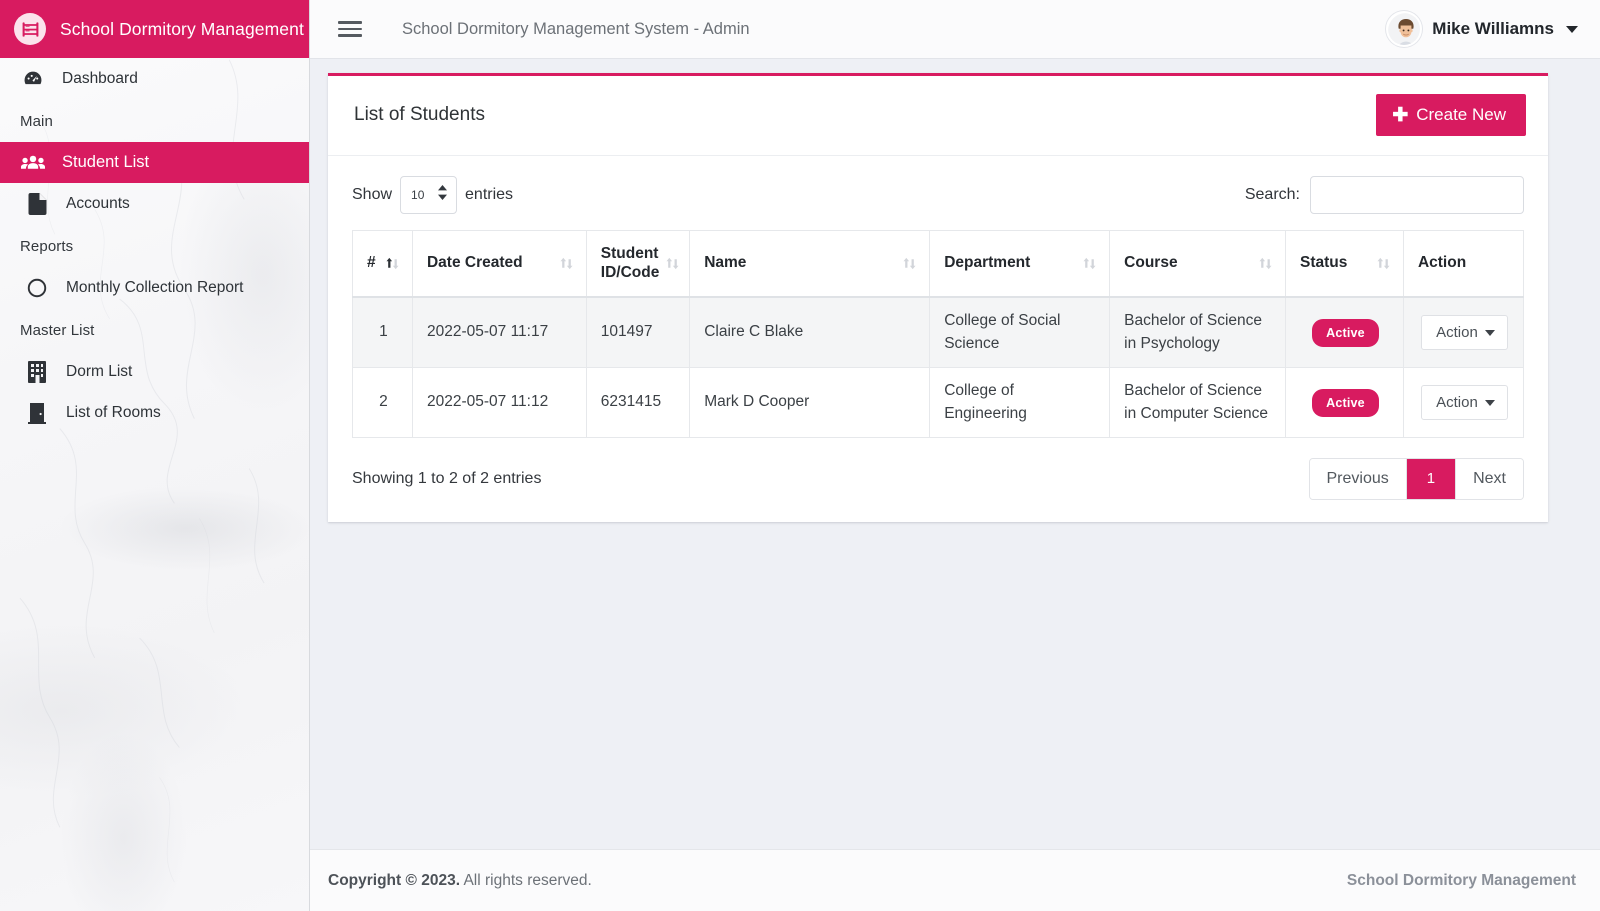 This screenshot has height=911, width=1600. I want to click on pagination: Previous 1 Next, so click(1416, 479).